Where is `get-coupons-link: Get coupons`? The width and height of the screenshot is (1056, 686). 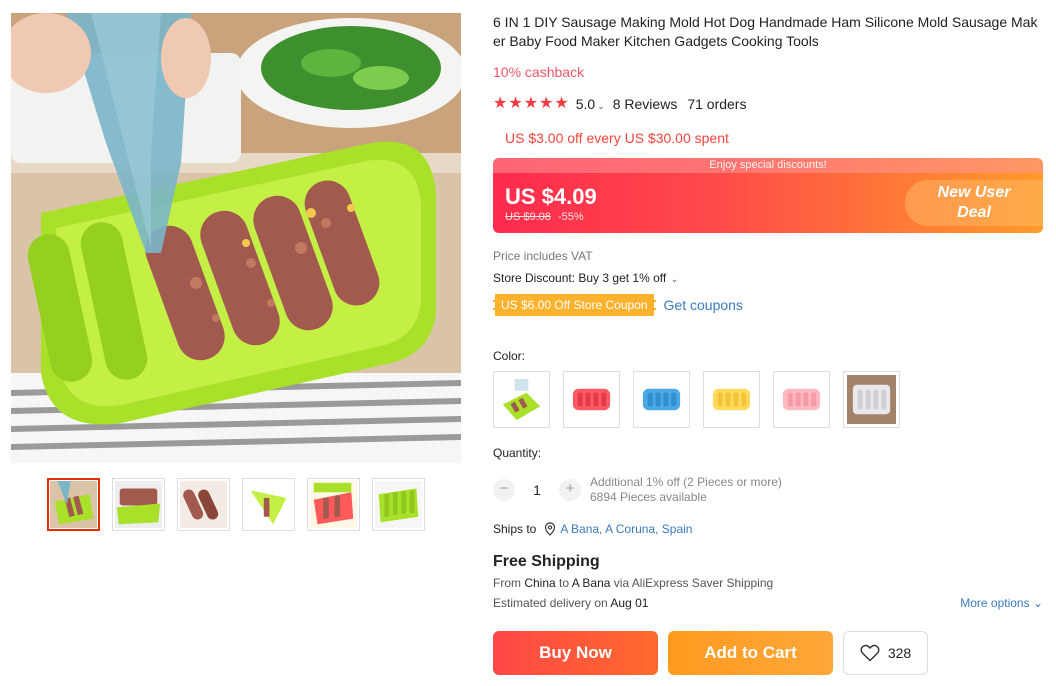 get-coupons-link: Get coupons is located at coordinates (703, 305).